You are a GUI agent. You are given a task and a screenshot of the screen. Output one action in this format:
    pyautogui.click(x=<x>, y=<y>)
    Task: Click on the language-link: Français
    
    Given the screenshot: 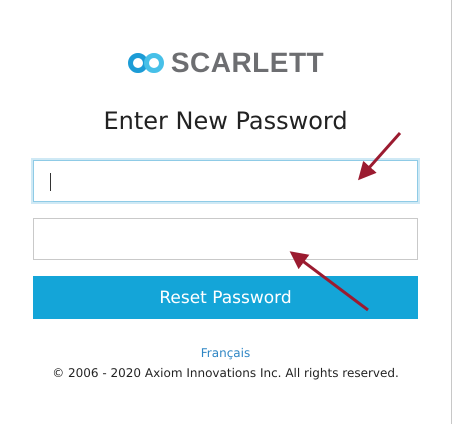 What is the action you would take?
    pyautogui.click(x=225, y=353)
    